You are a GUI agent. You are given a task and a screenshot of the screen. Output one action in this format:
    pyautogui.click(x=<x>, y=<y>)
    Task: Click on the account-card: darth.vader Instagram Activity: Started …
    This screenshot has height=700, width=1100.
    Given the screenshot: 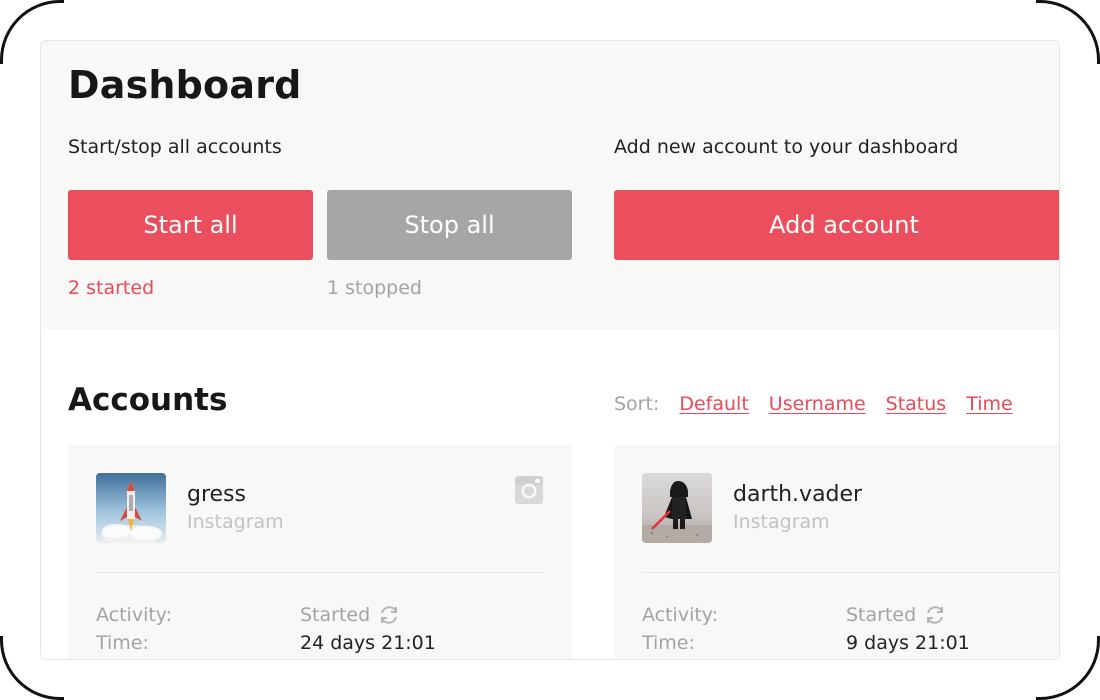 What is the action you would take?
    pyautogui.click(x=836, y=552)
    